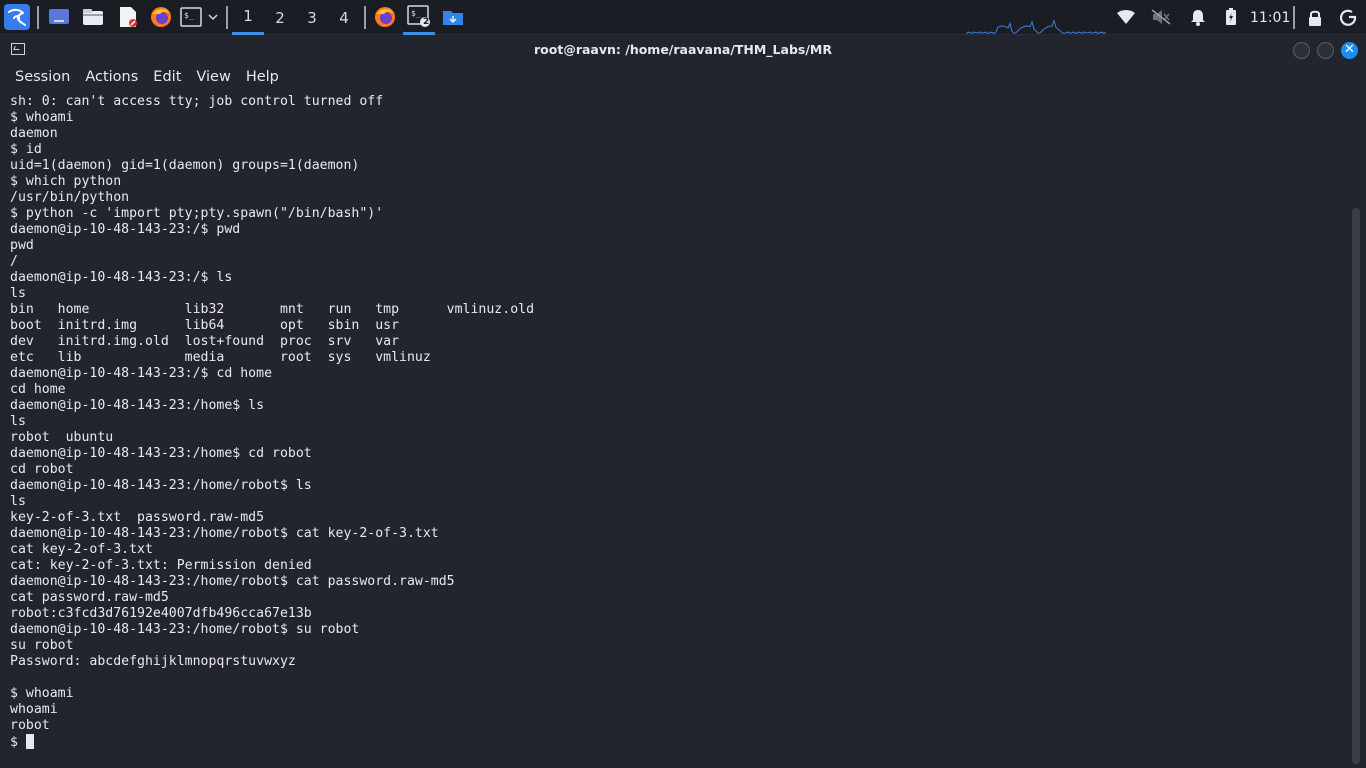 The width and height of the screenshot is (1366, 768). Describe the element at coordinates (59, 17) in the screenshot. I see `desktop-icon` at that location.